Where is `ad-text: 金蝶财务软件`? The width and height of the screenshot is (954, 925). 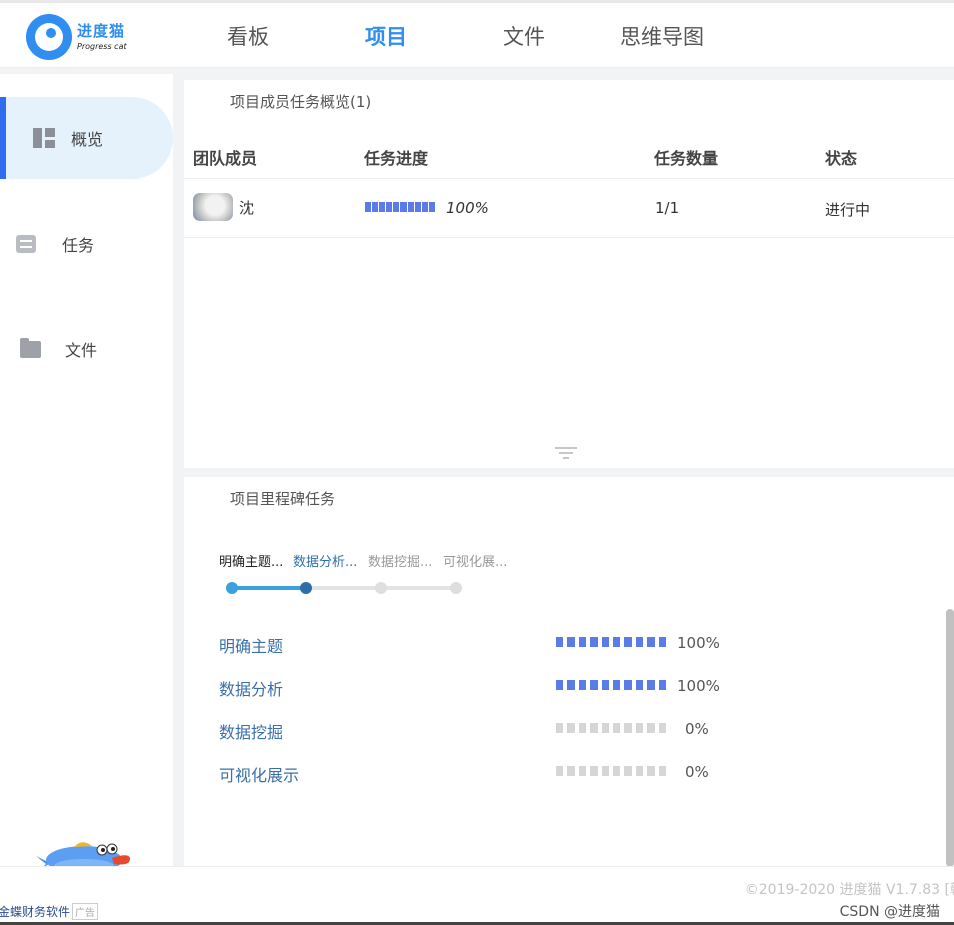 ad-text: 金蝶财务软件 is located at coordinates (35, 912).